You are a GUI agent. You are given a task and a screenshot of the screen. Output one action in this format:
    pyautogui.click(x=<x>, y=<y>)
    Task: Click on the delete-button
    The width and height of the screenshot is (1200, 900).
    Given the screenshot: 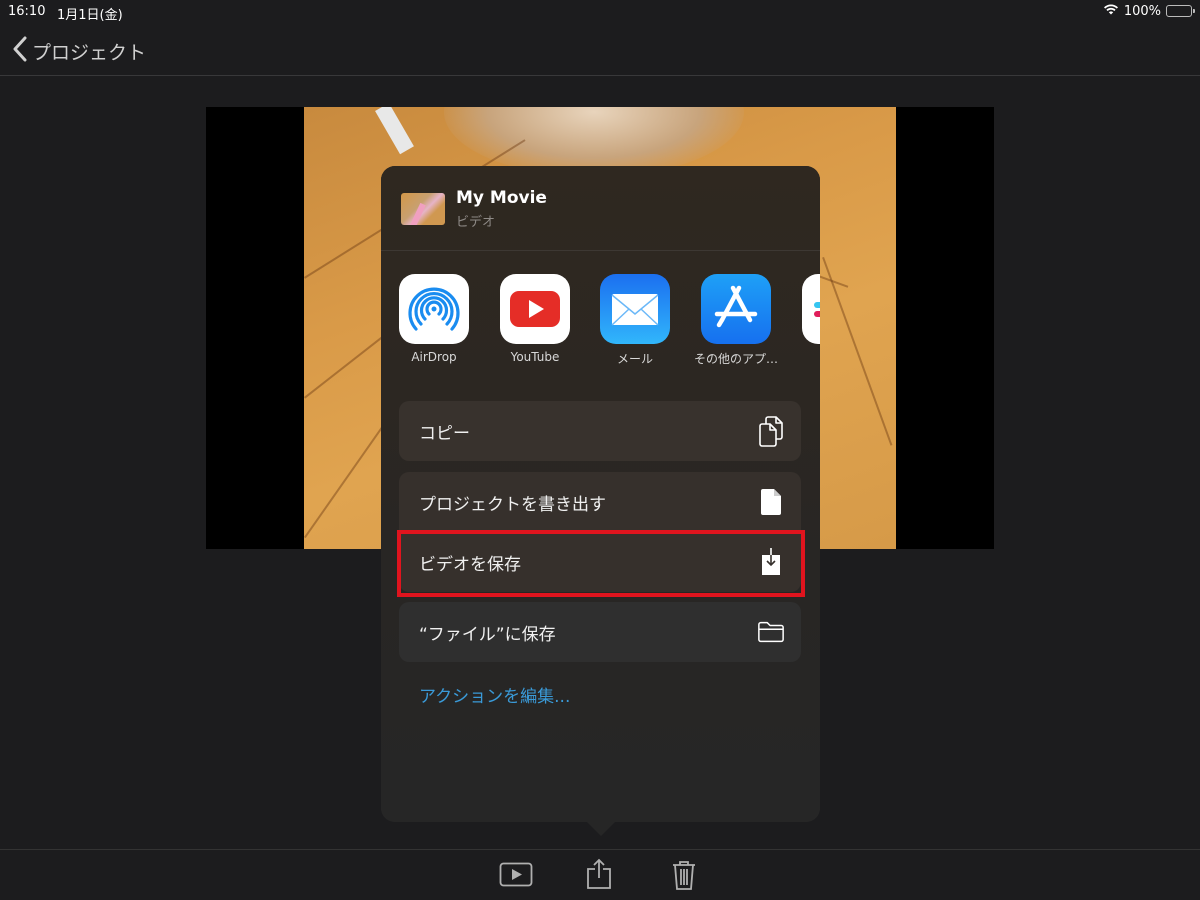 What is the action you would take?
    pyautogui.click(x=684, y=877)
    